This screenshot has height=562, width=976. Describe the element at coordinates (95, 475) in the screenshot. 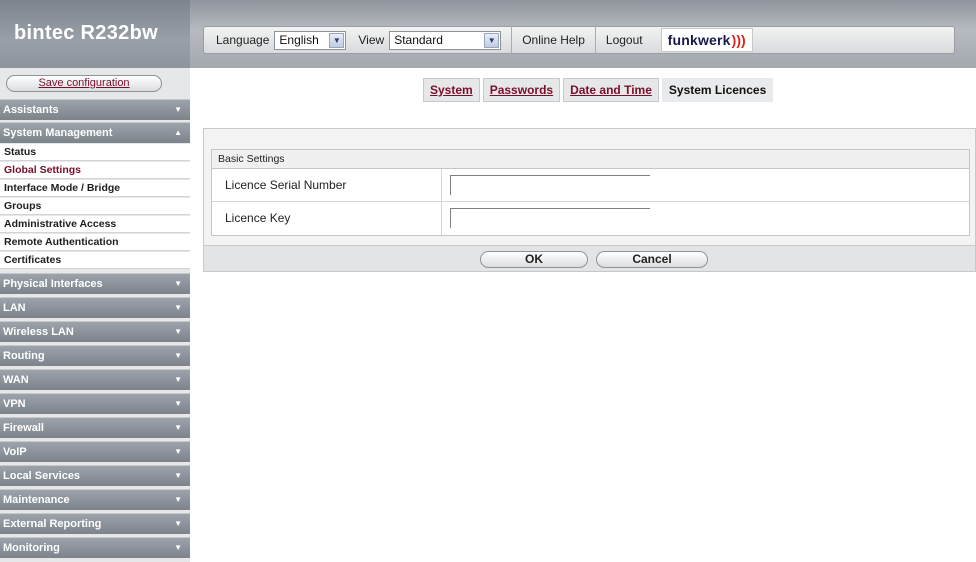

I see `menu-local-services: Local Services ▼` at that location.